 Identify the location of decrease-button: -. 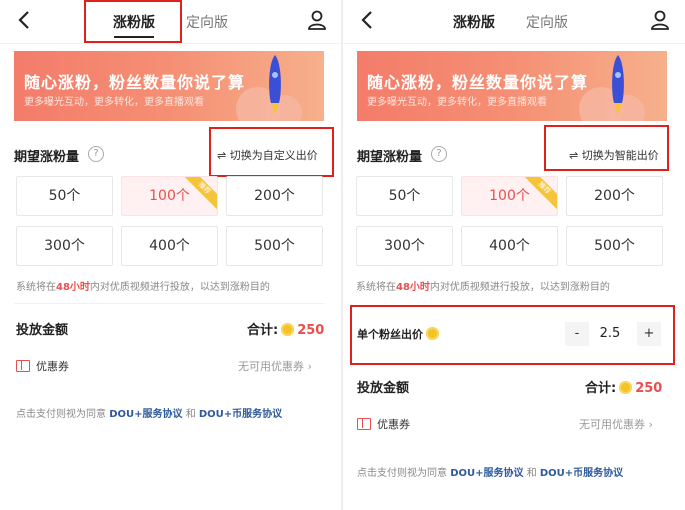
(577, 334).